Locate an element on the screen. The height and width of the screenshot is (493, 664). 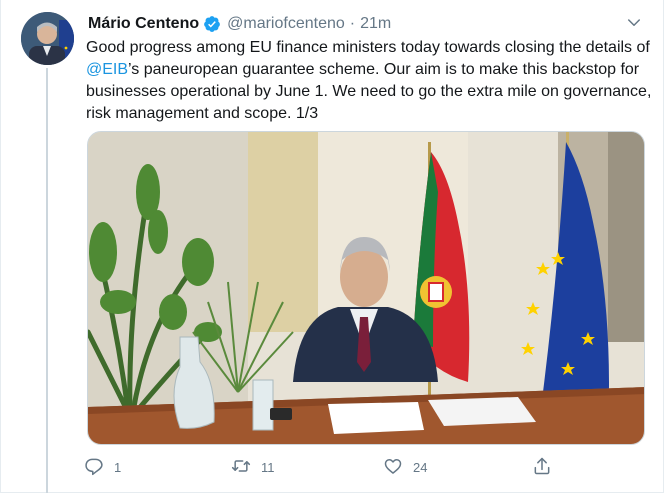
author-name: Mário Centeno is located at coordinates (143, 24).